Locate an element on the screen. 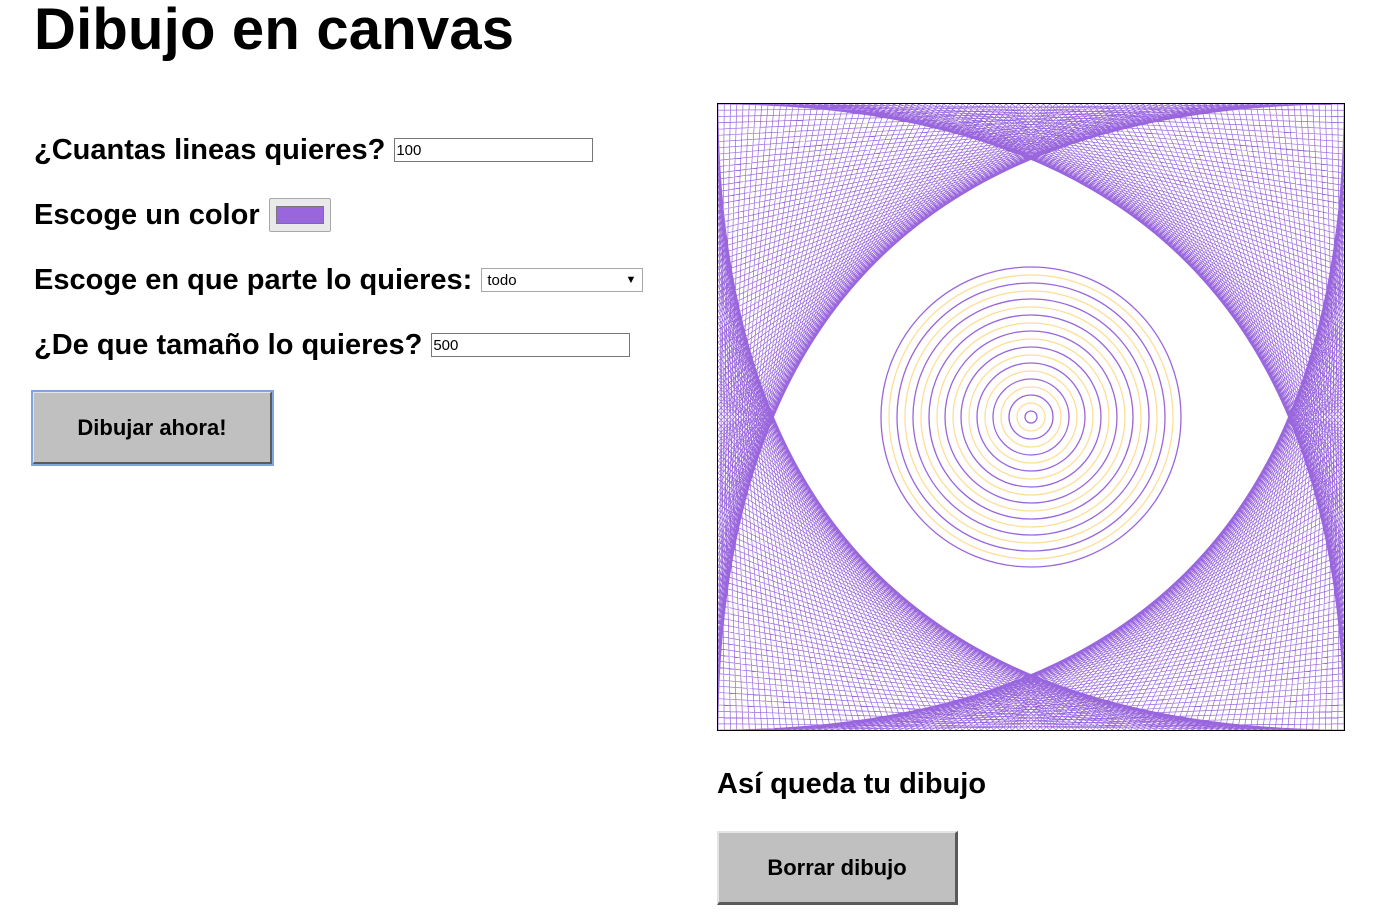 This screenshot has width=1389, height=923. part-select-value: todo is located at coordinates (502, 280).